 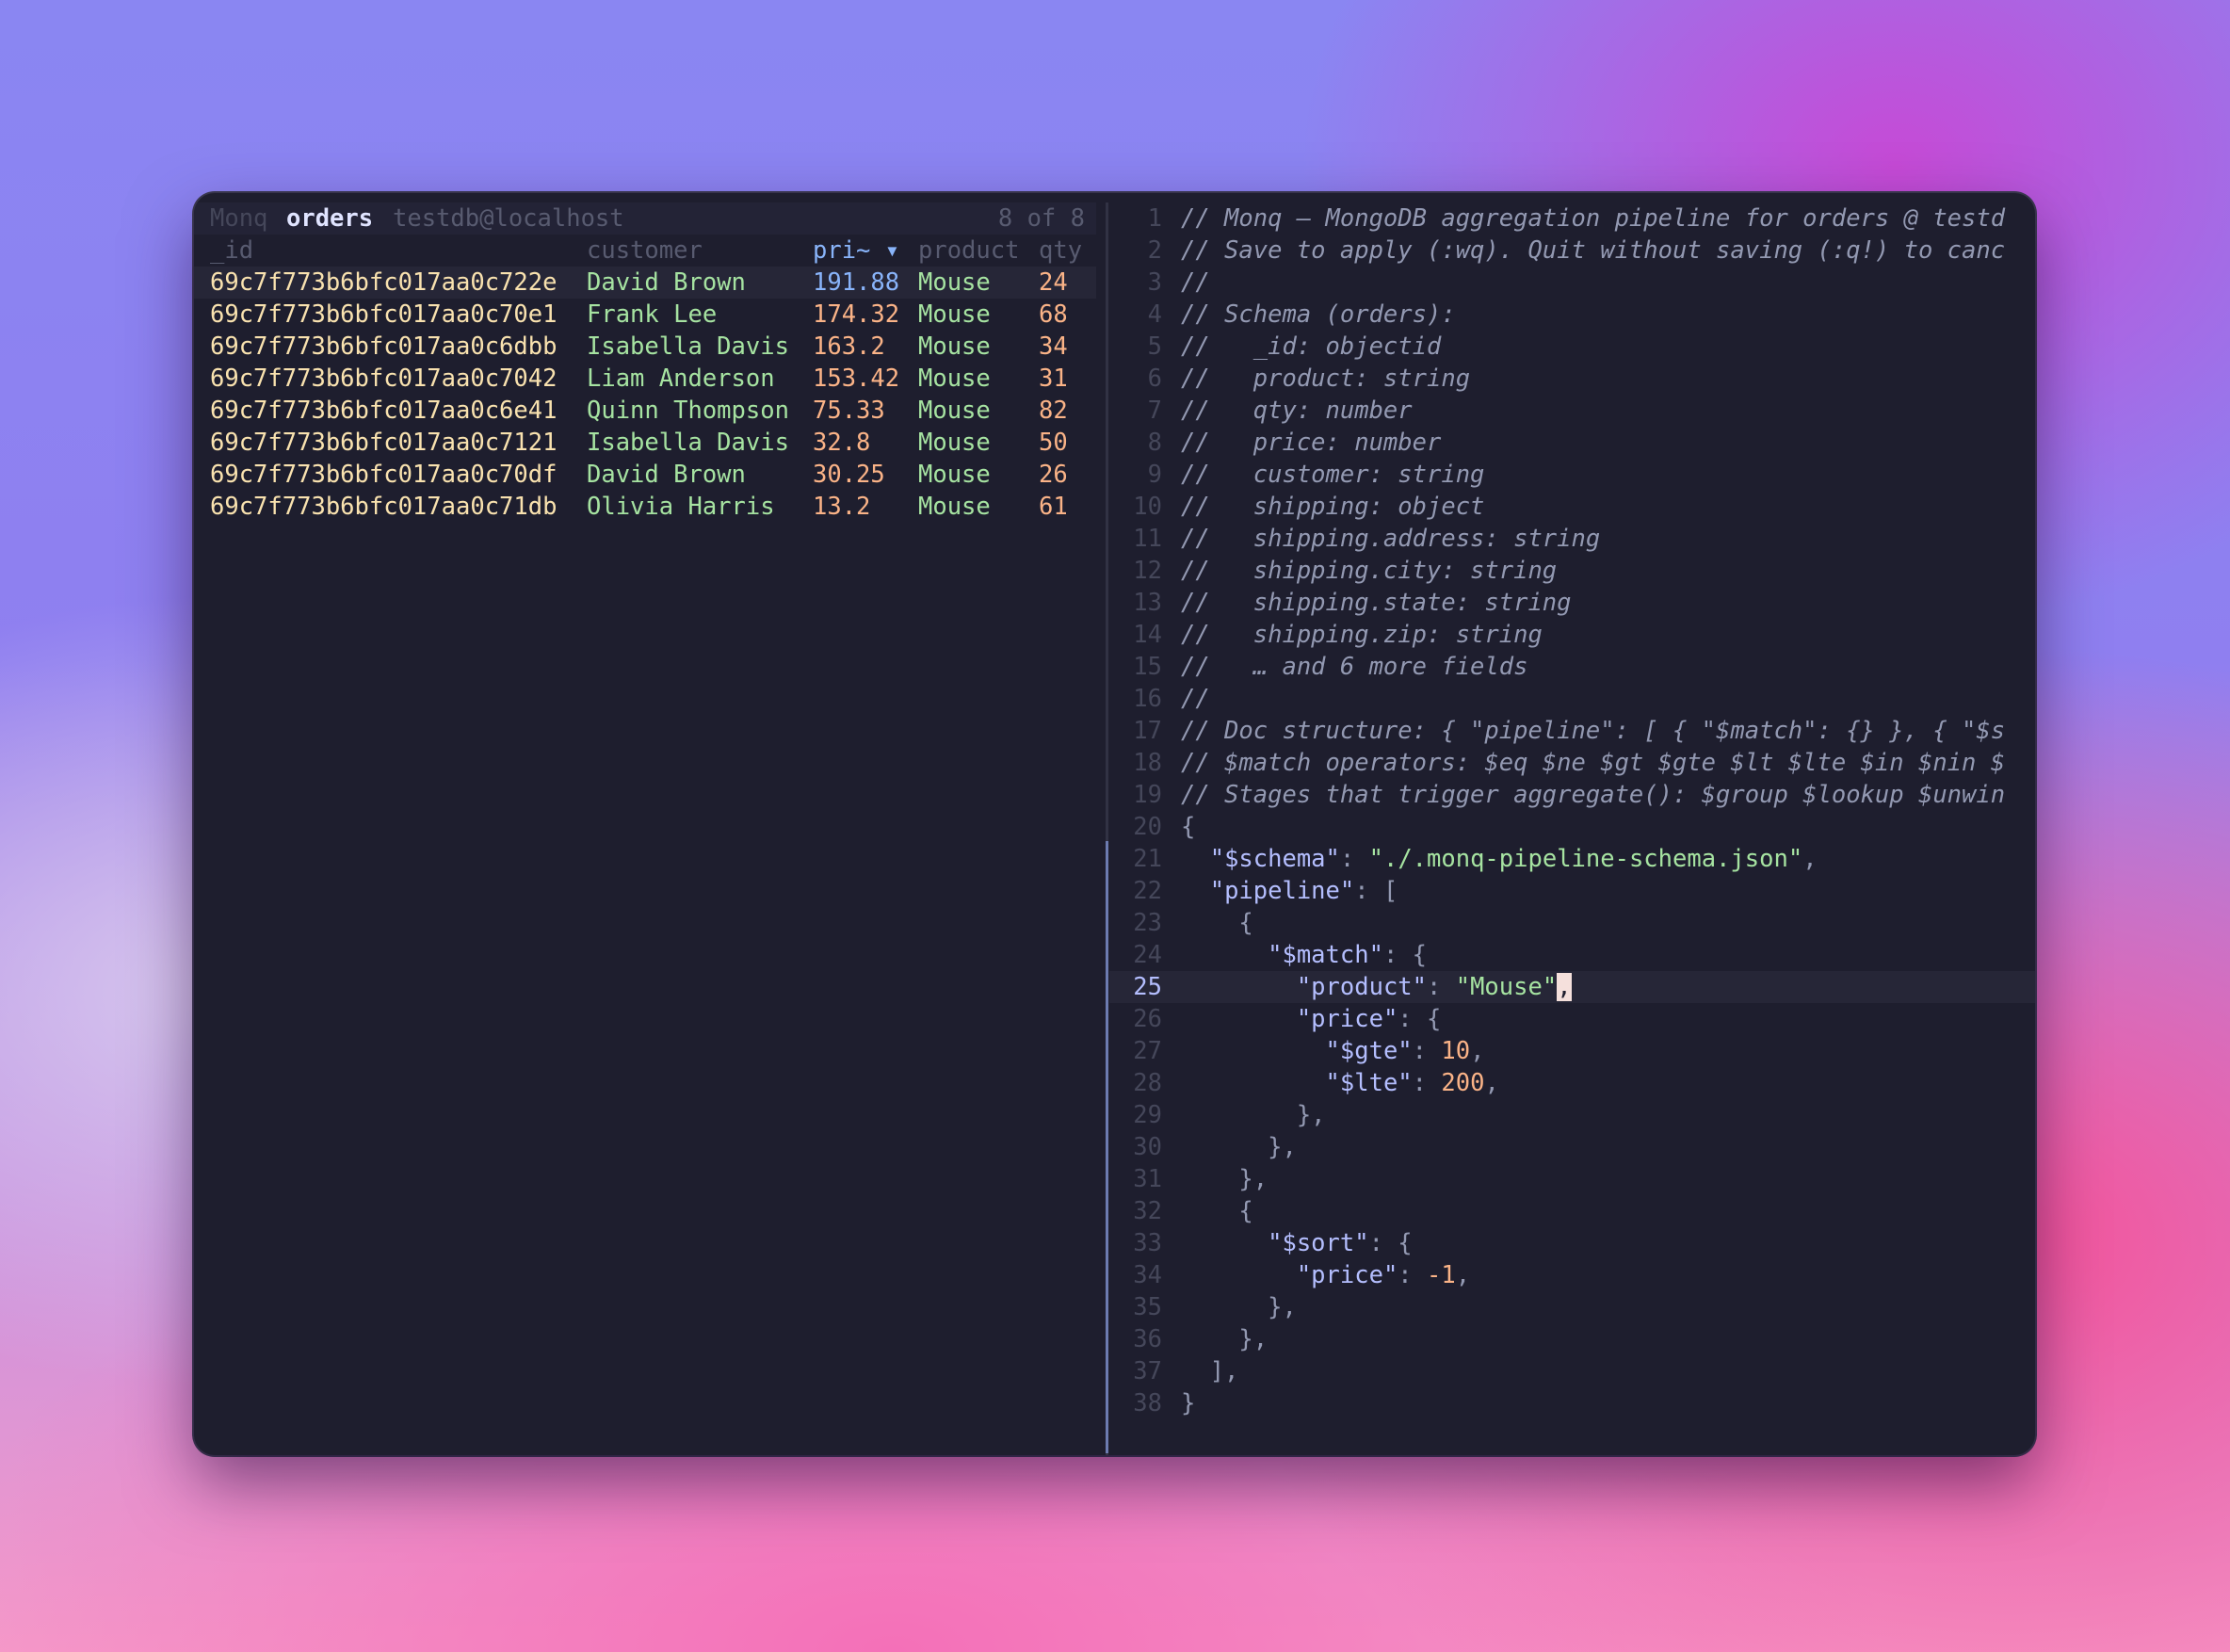 I want to click on editor-line: 37 ],, so click(x=1572, y=1371).